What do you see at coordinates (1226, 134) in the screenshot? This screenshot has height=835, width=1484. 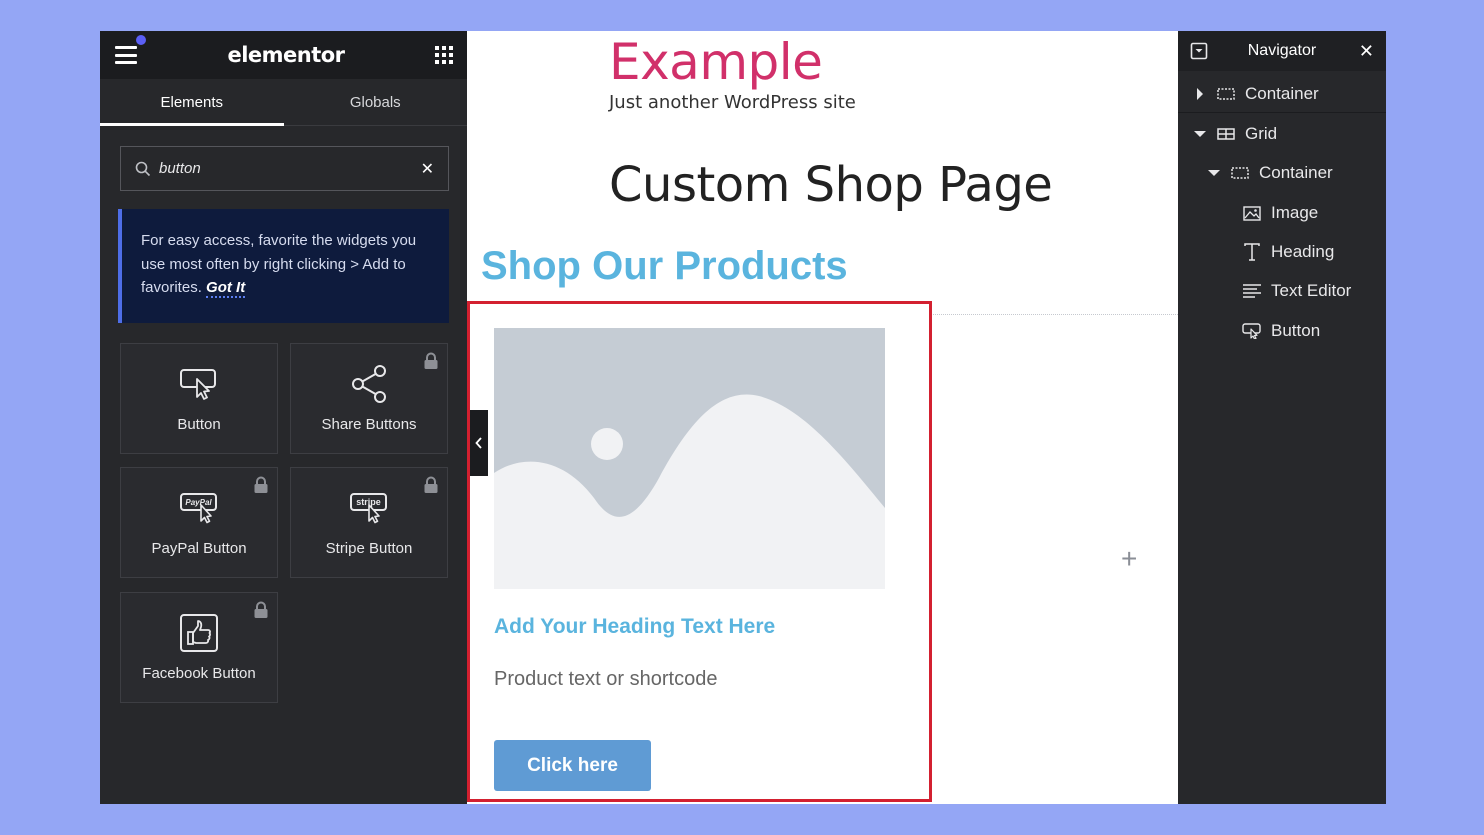 I see `grid-icon` at bounding box center [1226, 134].